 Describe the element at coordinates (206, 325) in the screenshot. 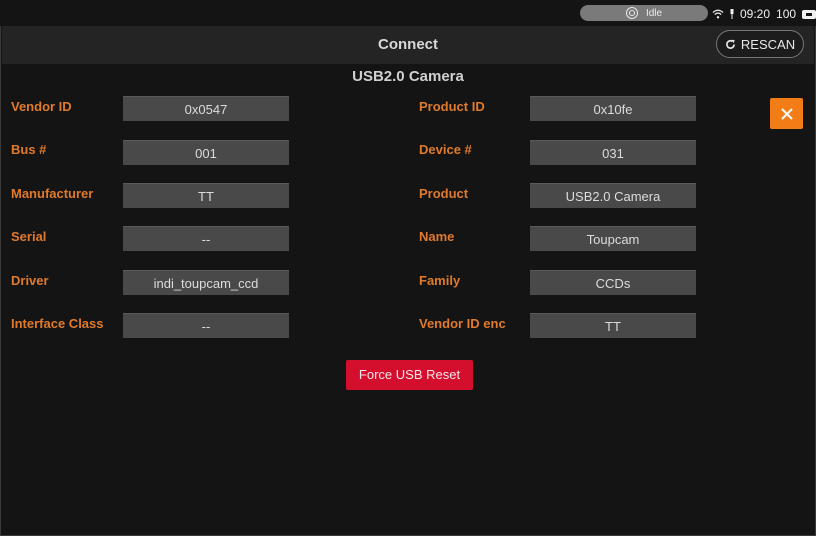

I see `interface-class-field: --` at that location.